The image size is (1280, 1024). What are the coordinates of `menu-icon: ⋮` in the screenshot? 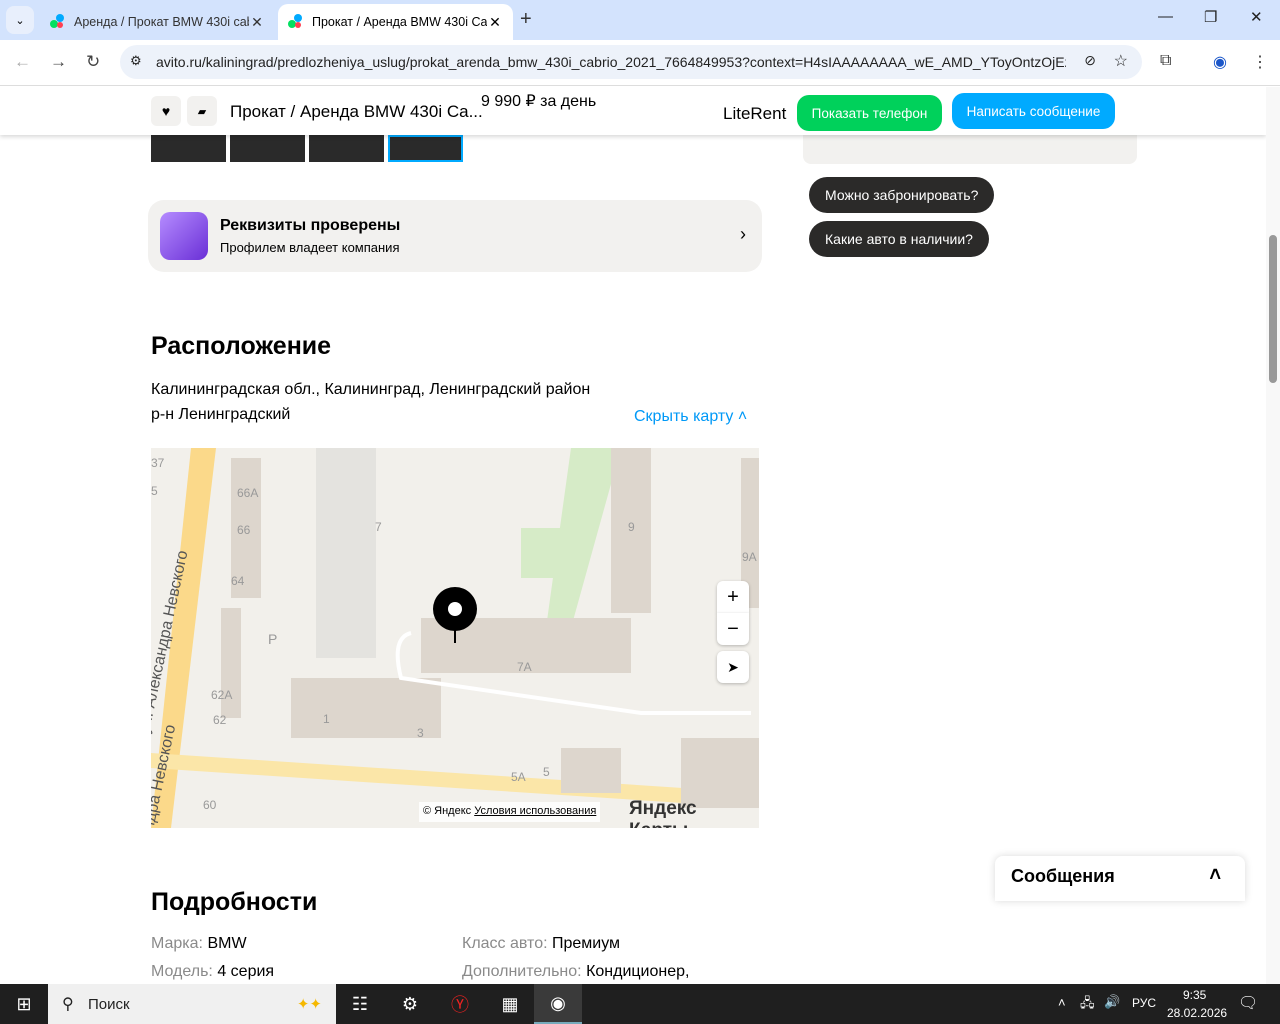 It's located at (1260, 62).